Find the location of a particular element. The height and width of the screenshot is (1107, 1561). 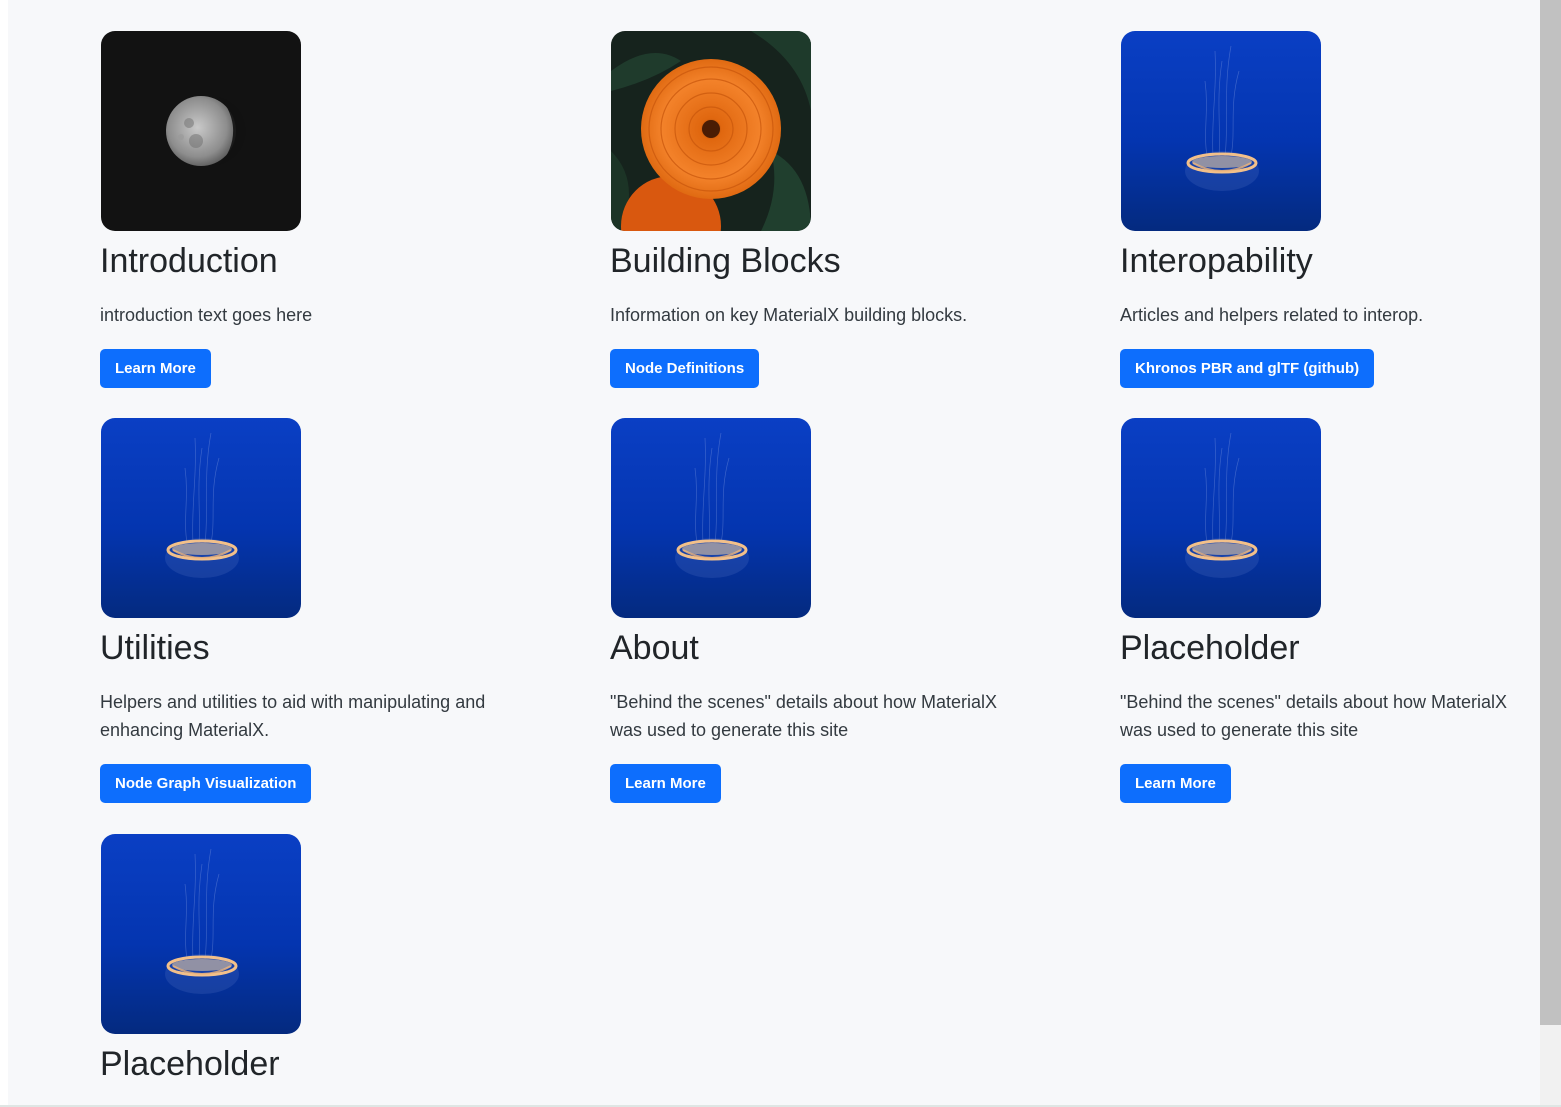

card-text: introduction text goes here is located at coordinates (206, 315).